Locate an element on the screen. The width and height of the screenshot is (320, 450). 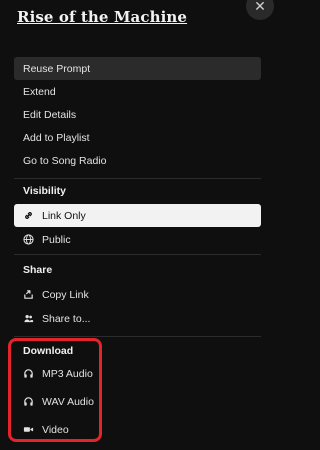
visibility-link-only: Link Only is located at coordinates (137, 215).